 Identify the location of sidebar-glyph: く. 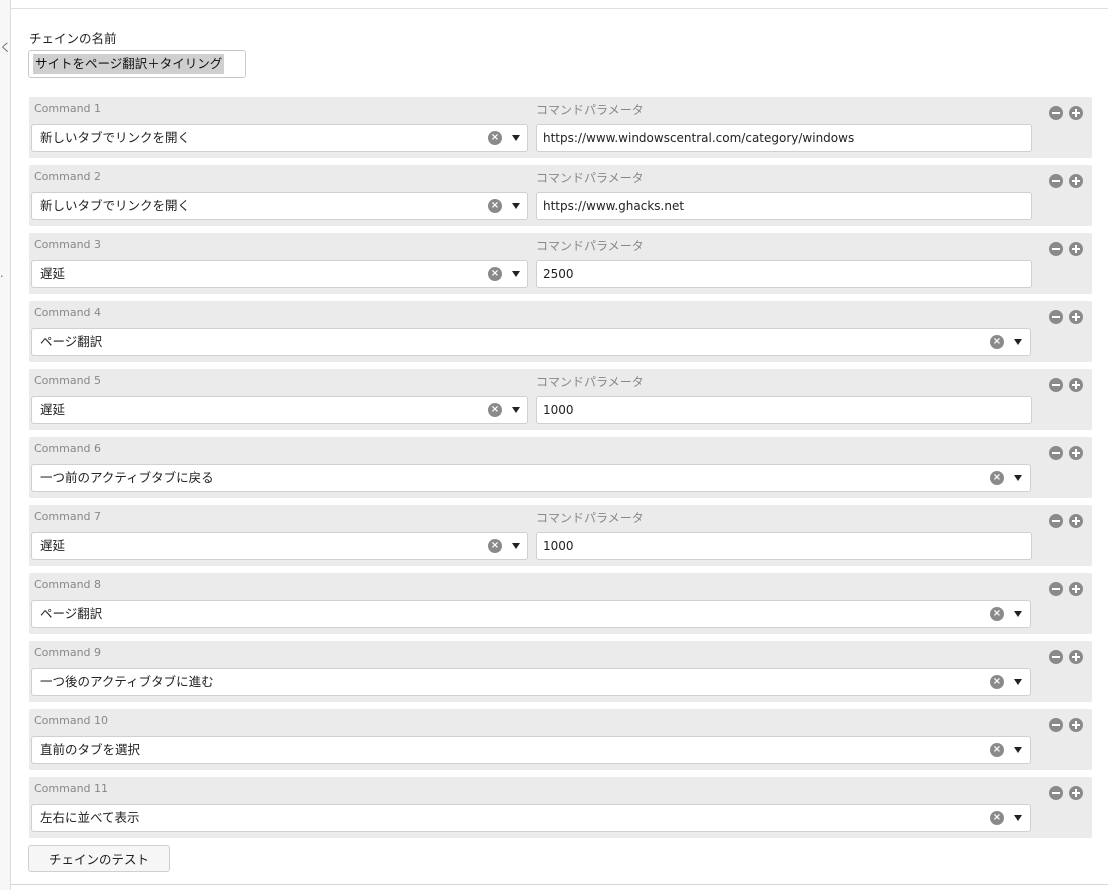
(5, 47).